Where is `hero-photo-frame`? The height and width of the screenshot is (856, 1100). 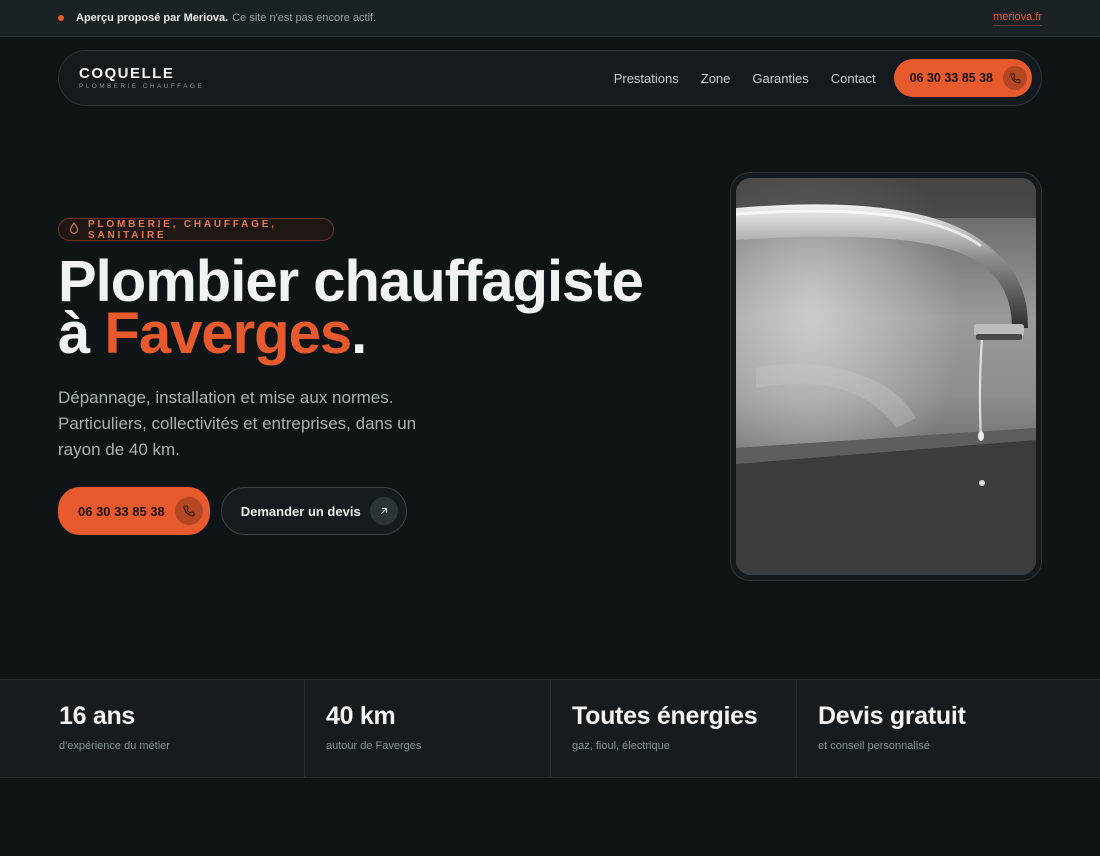
hero-photo-frame is located at coordinates (886, 376).